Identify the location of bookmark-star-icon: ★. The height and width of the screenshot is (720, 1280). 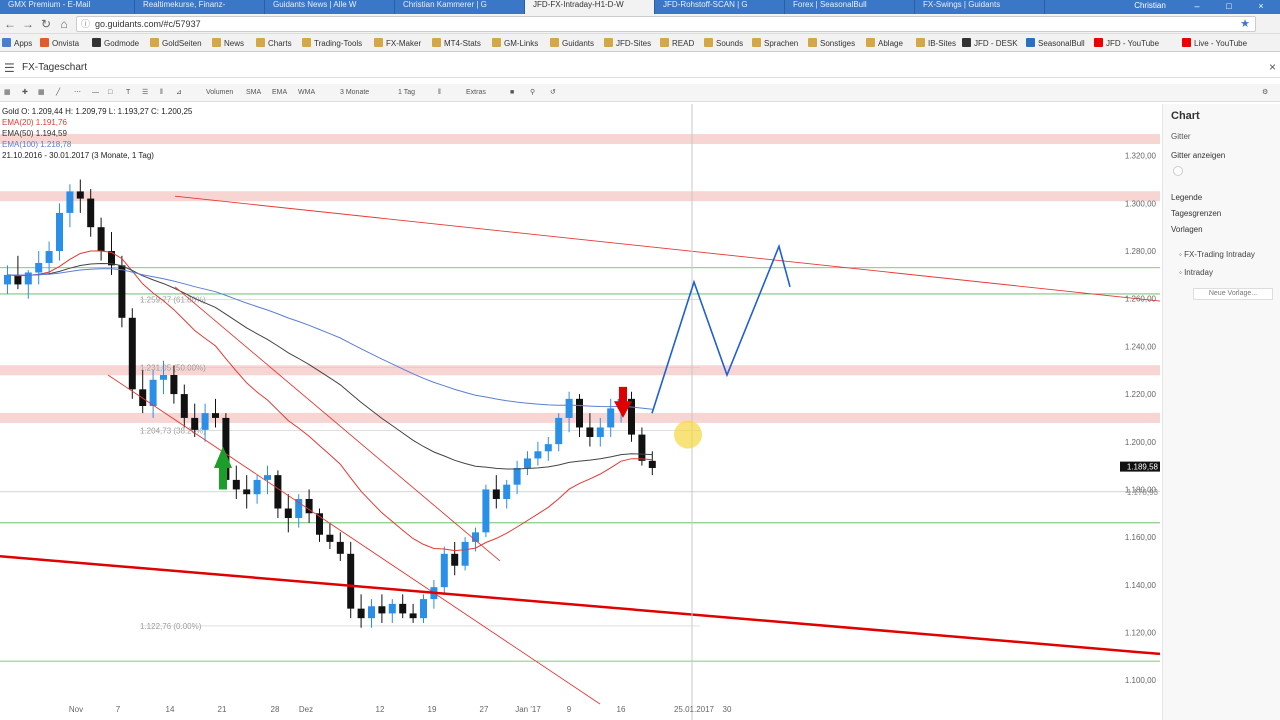
(1245, 23).